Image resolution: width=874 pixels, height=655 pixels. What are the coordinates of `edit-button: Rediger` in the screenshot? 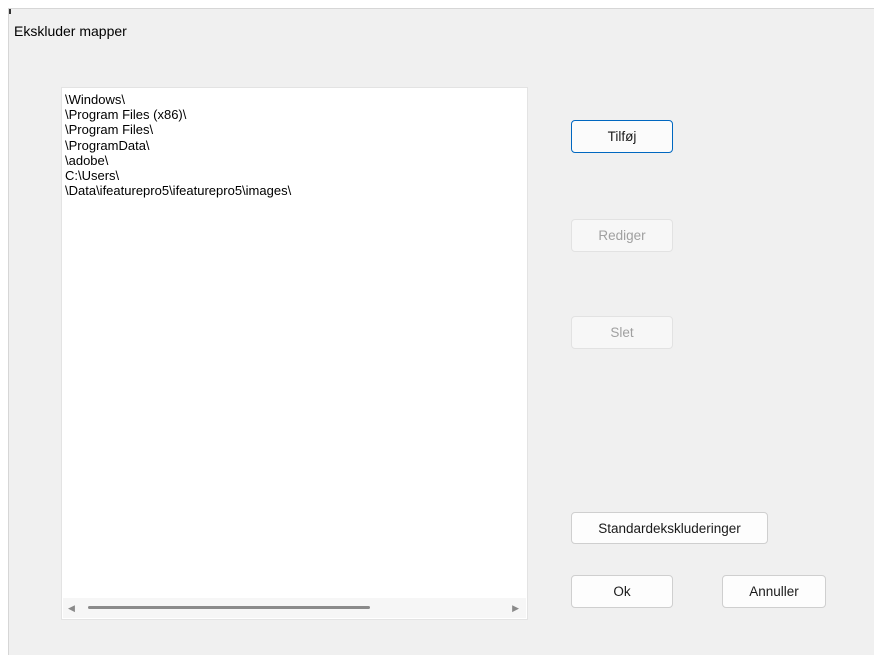 It's located at (622, 235).